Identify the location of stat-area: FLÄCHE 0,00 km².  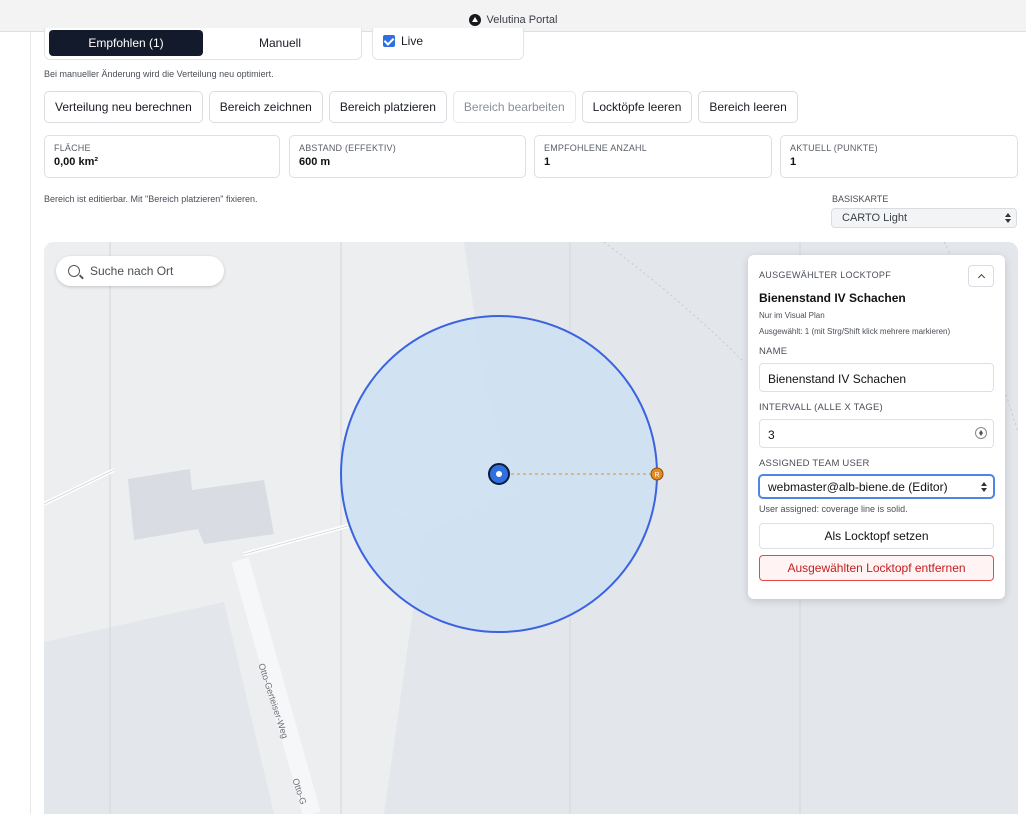
(162, 156).